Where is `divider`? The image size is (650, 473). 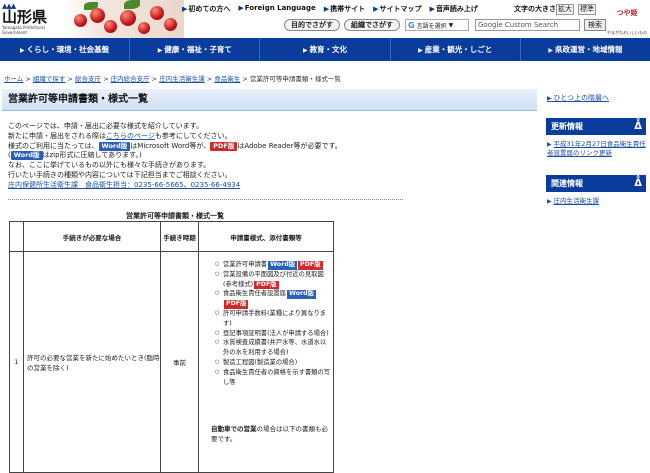
divider is located at coordinates (205, 199).